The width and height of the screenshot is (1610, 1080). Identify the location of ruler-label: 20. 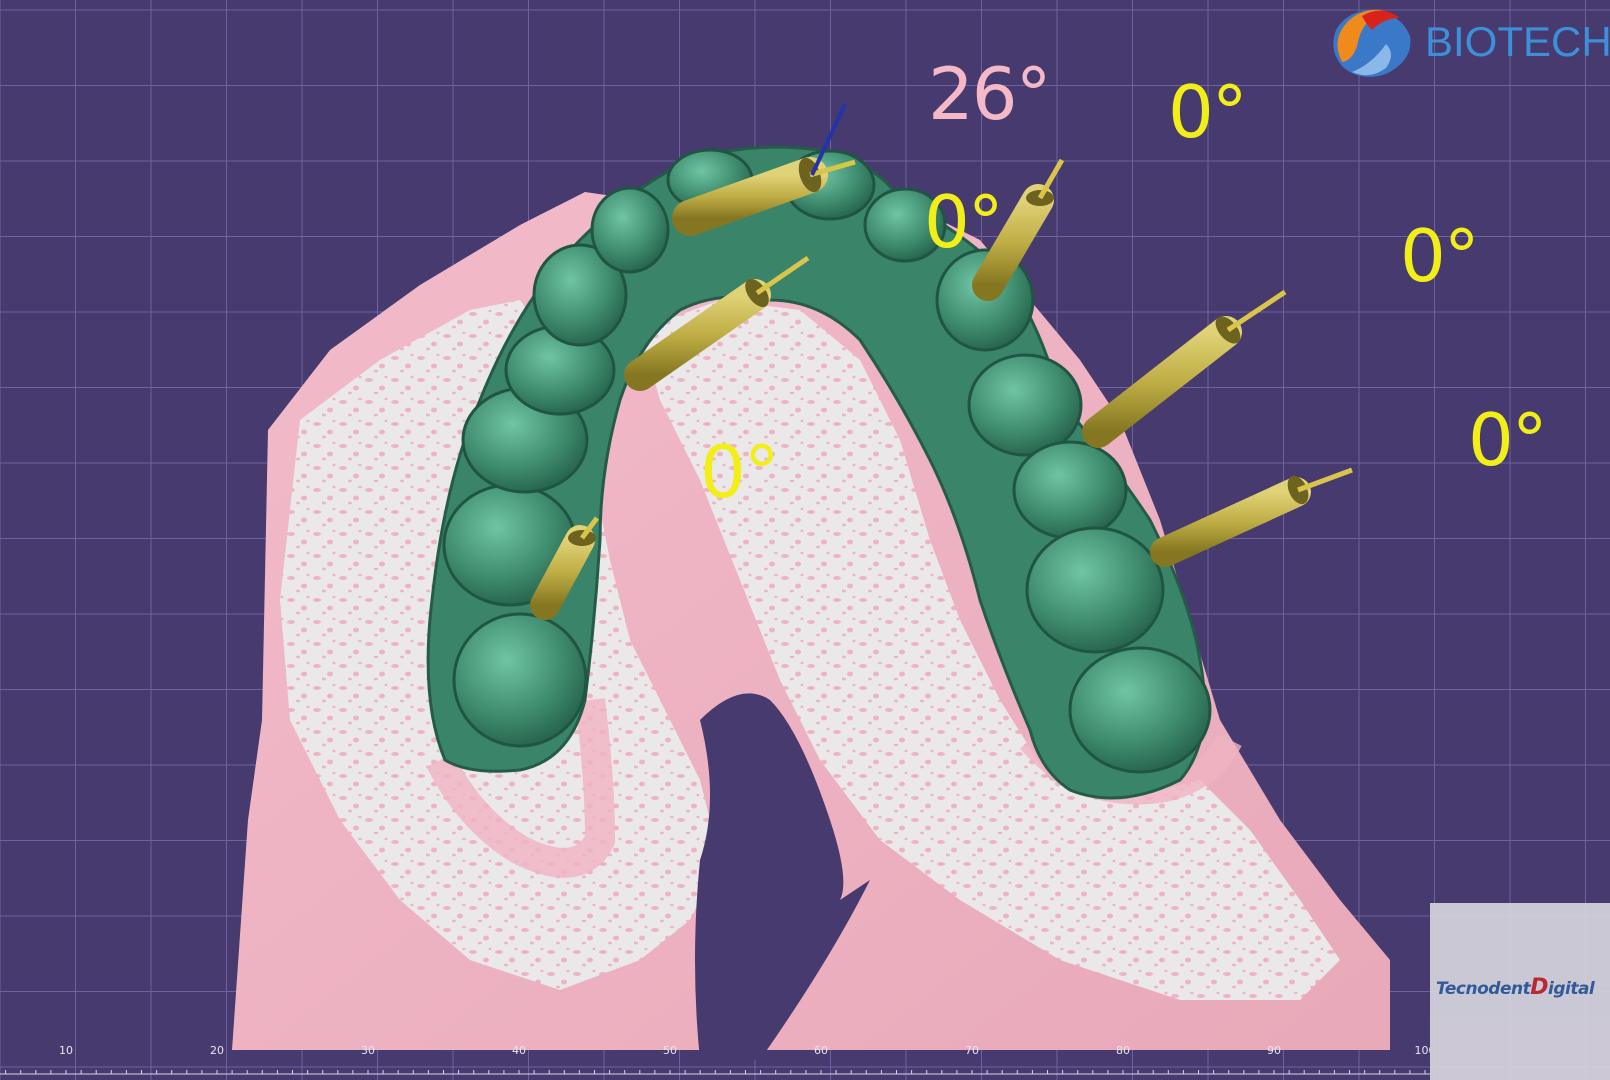
(217, 1050).